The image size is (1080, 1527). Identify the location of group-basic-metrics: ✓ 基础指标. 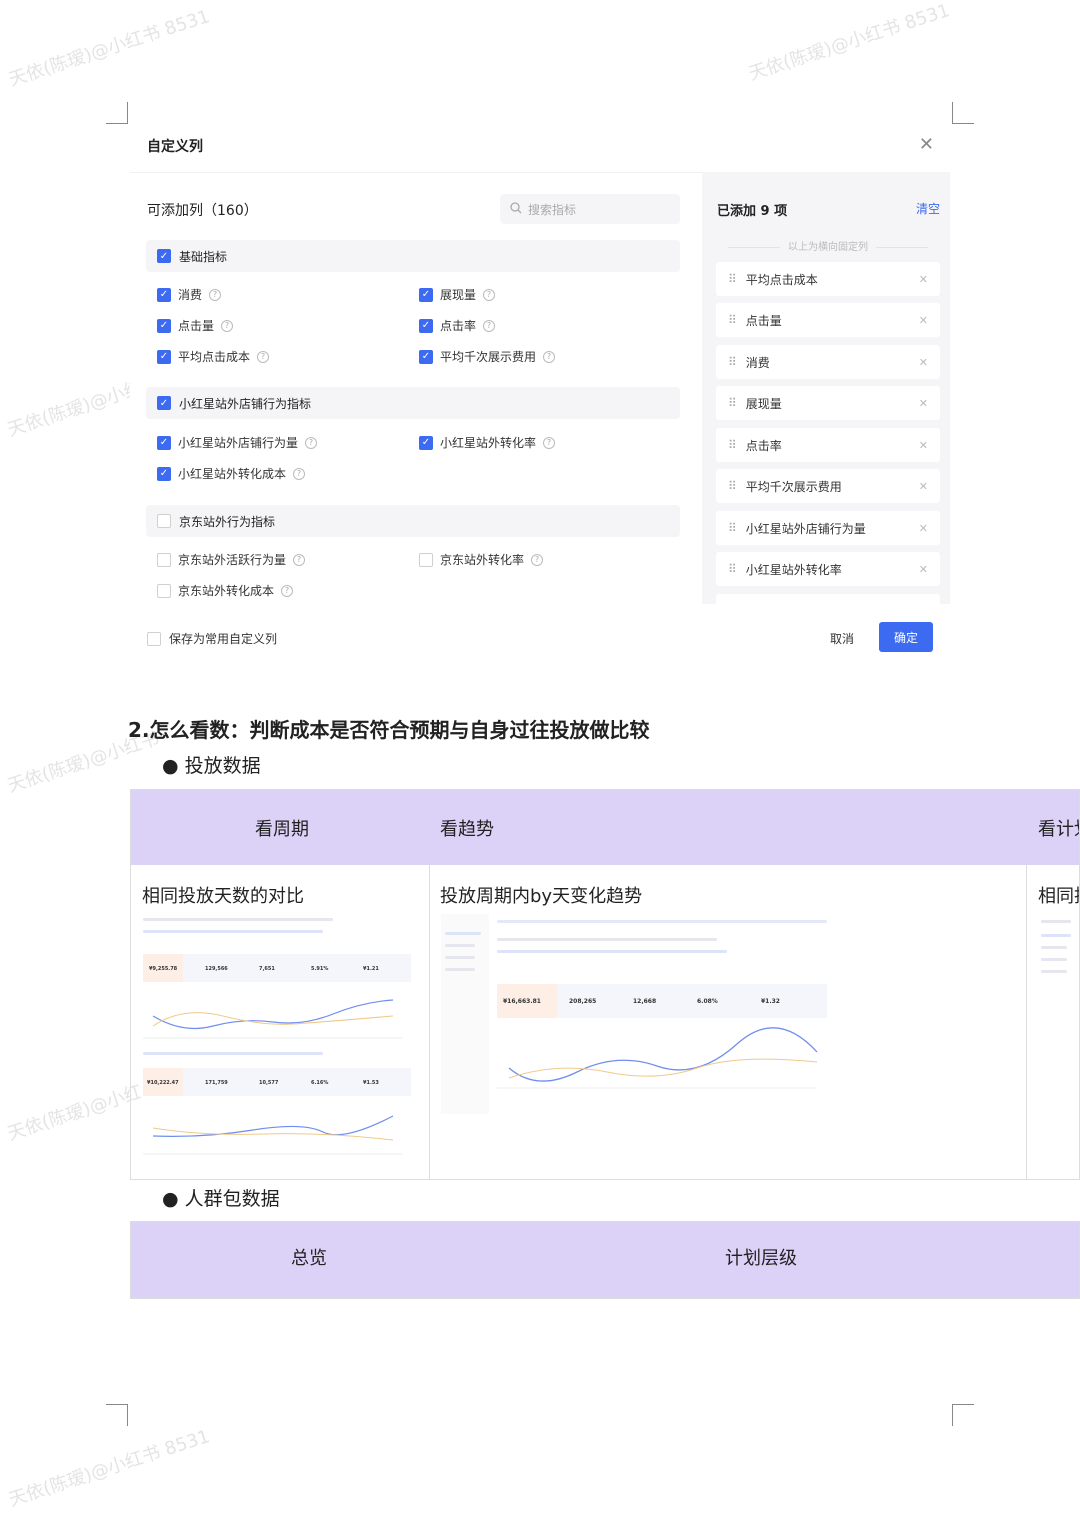
(413, 256).